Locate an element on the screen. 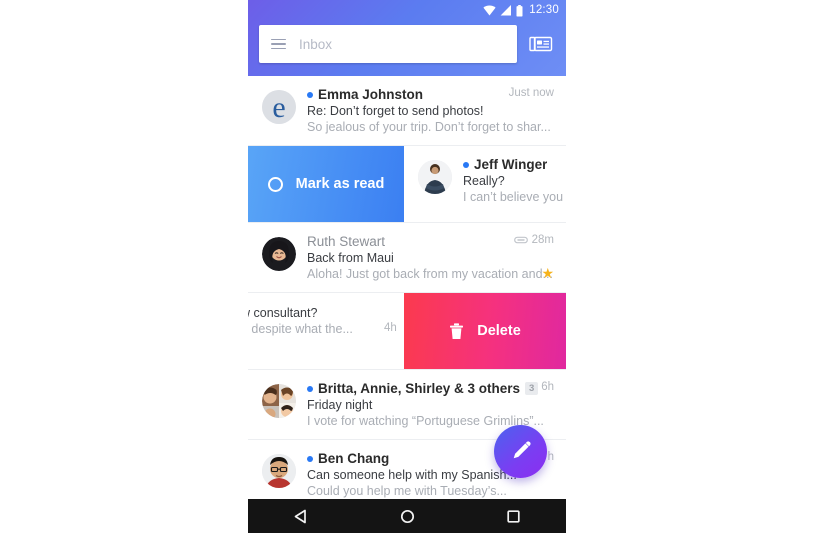 This screenshot has height=533, width=822. search-input-placeholder: Inbox is located at coordinates (315, 44).